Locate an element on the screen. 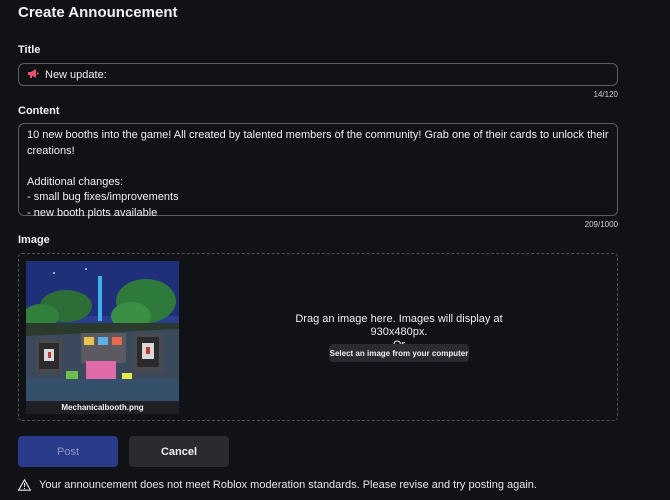  cancel-button: Cancel is located at coordinates (179, 451).